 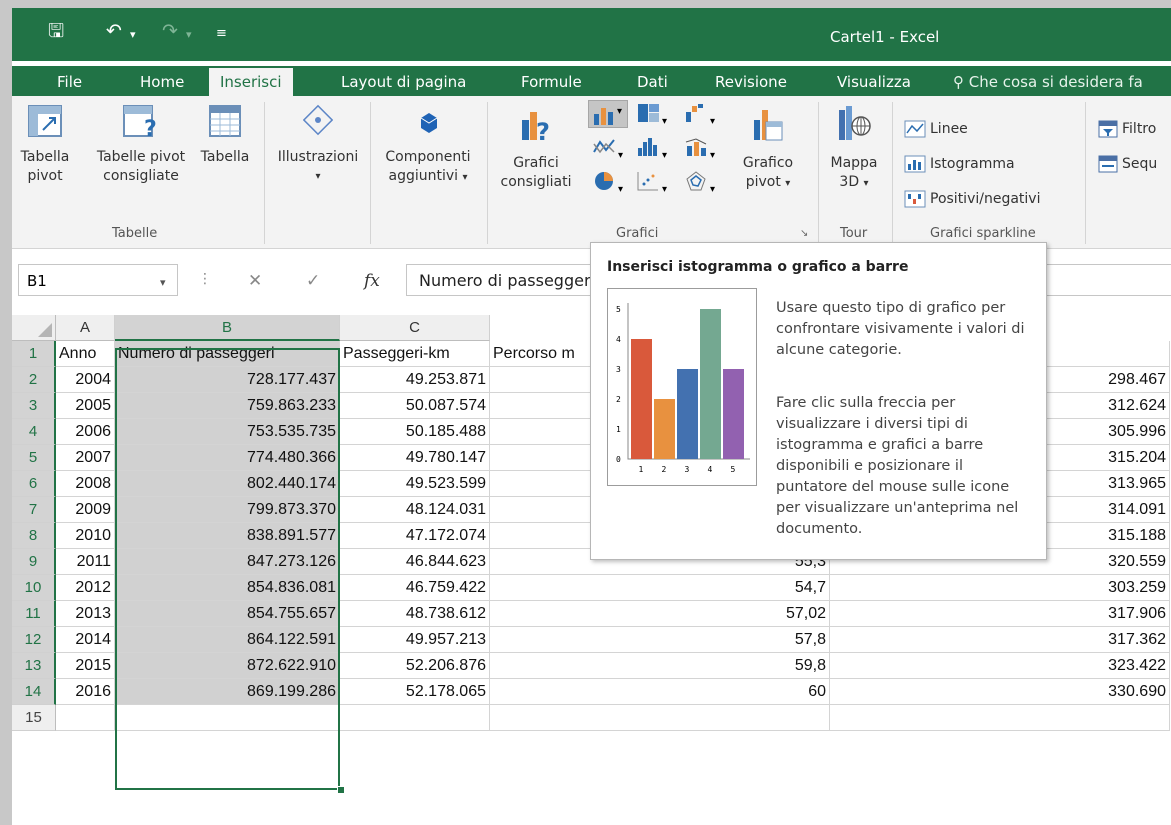 What do you see at coordinates (1127, 164) in the screenshot?
I see `timeline-button: Sequ` at bounding box center [1127, 164].